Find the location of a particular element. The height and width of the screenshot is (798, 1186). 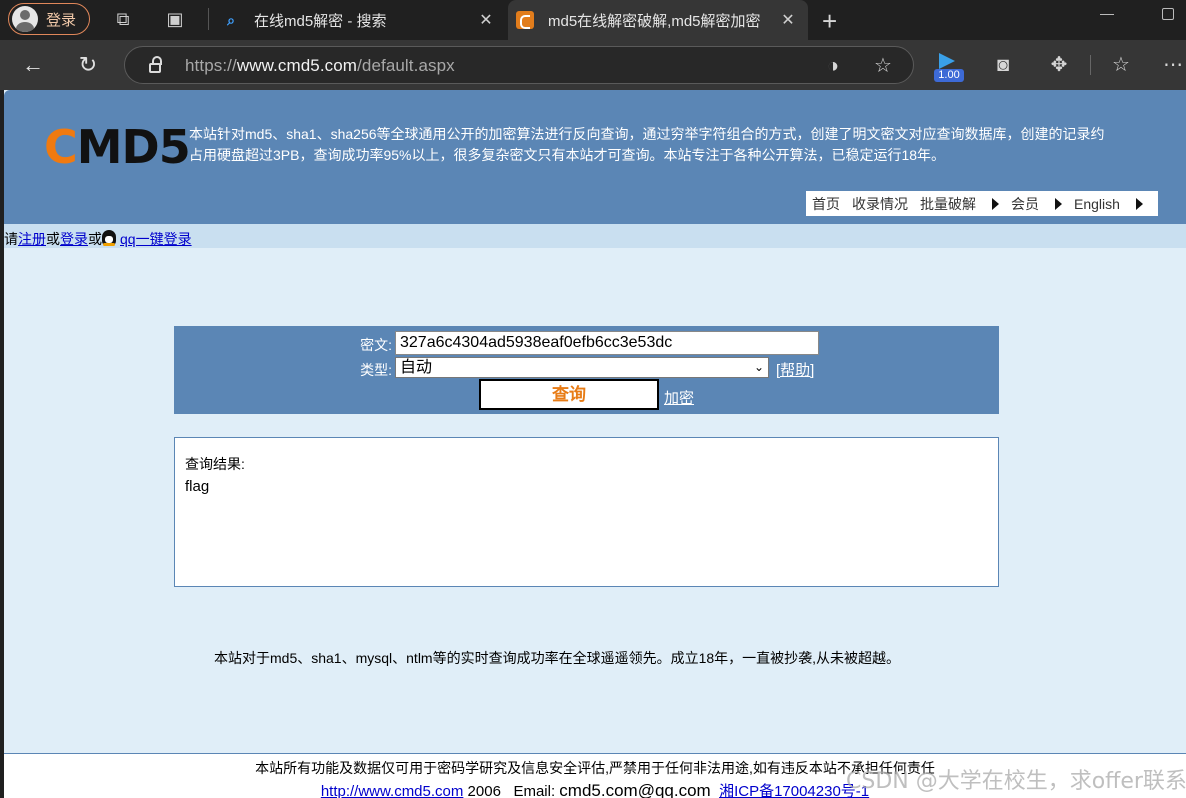

favorite-star-icon: ☆ is located at coordinates (883, 66).